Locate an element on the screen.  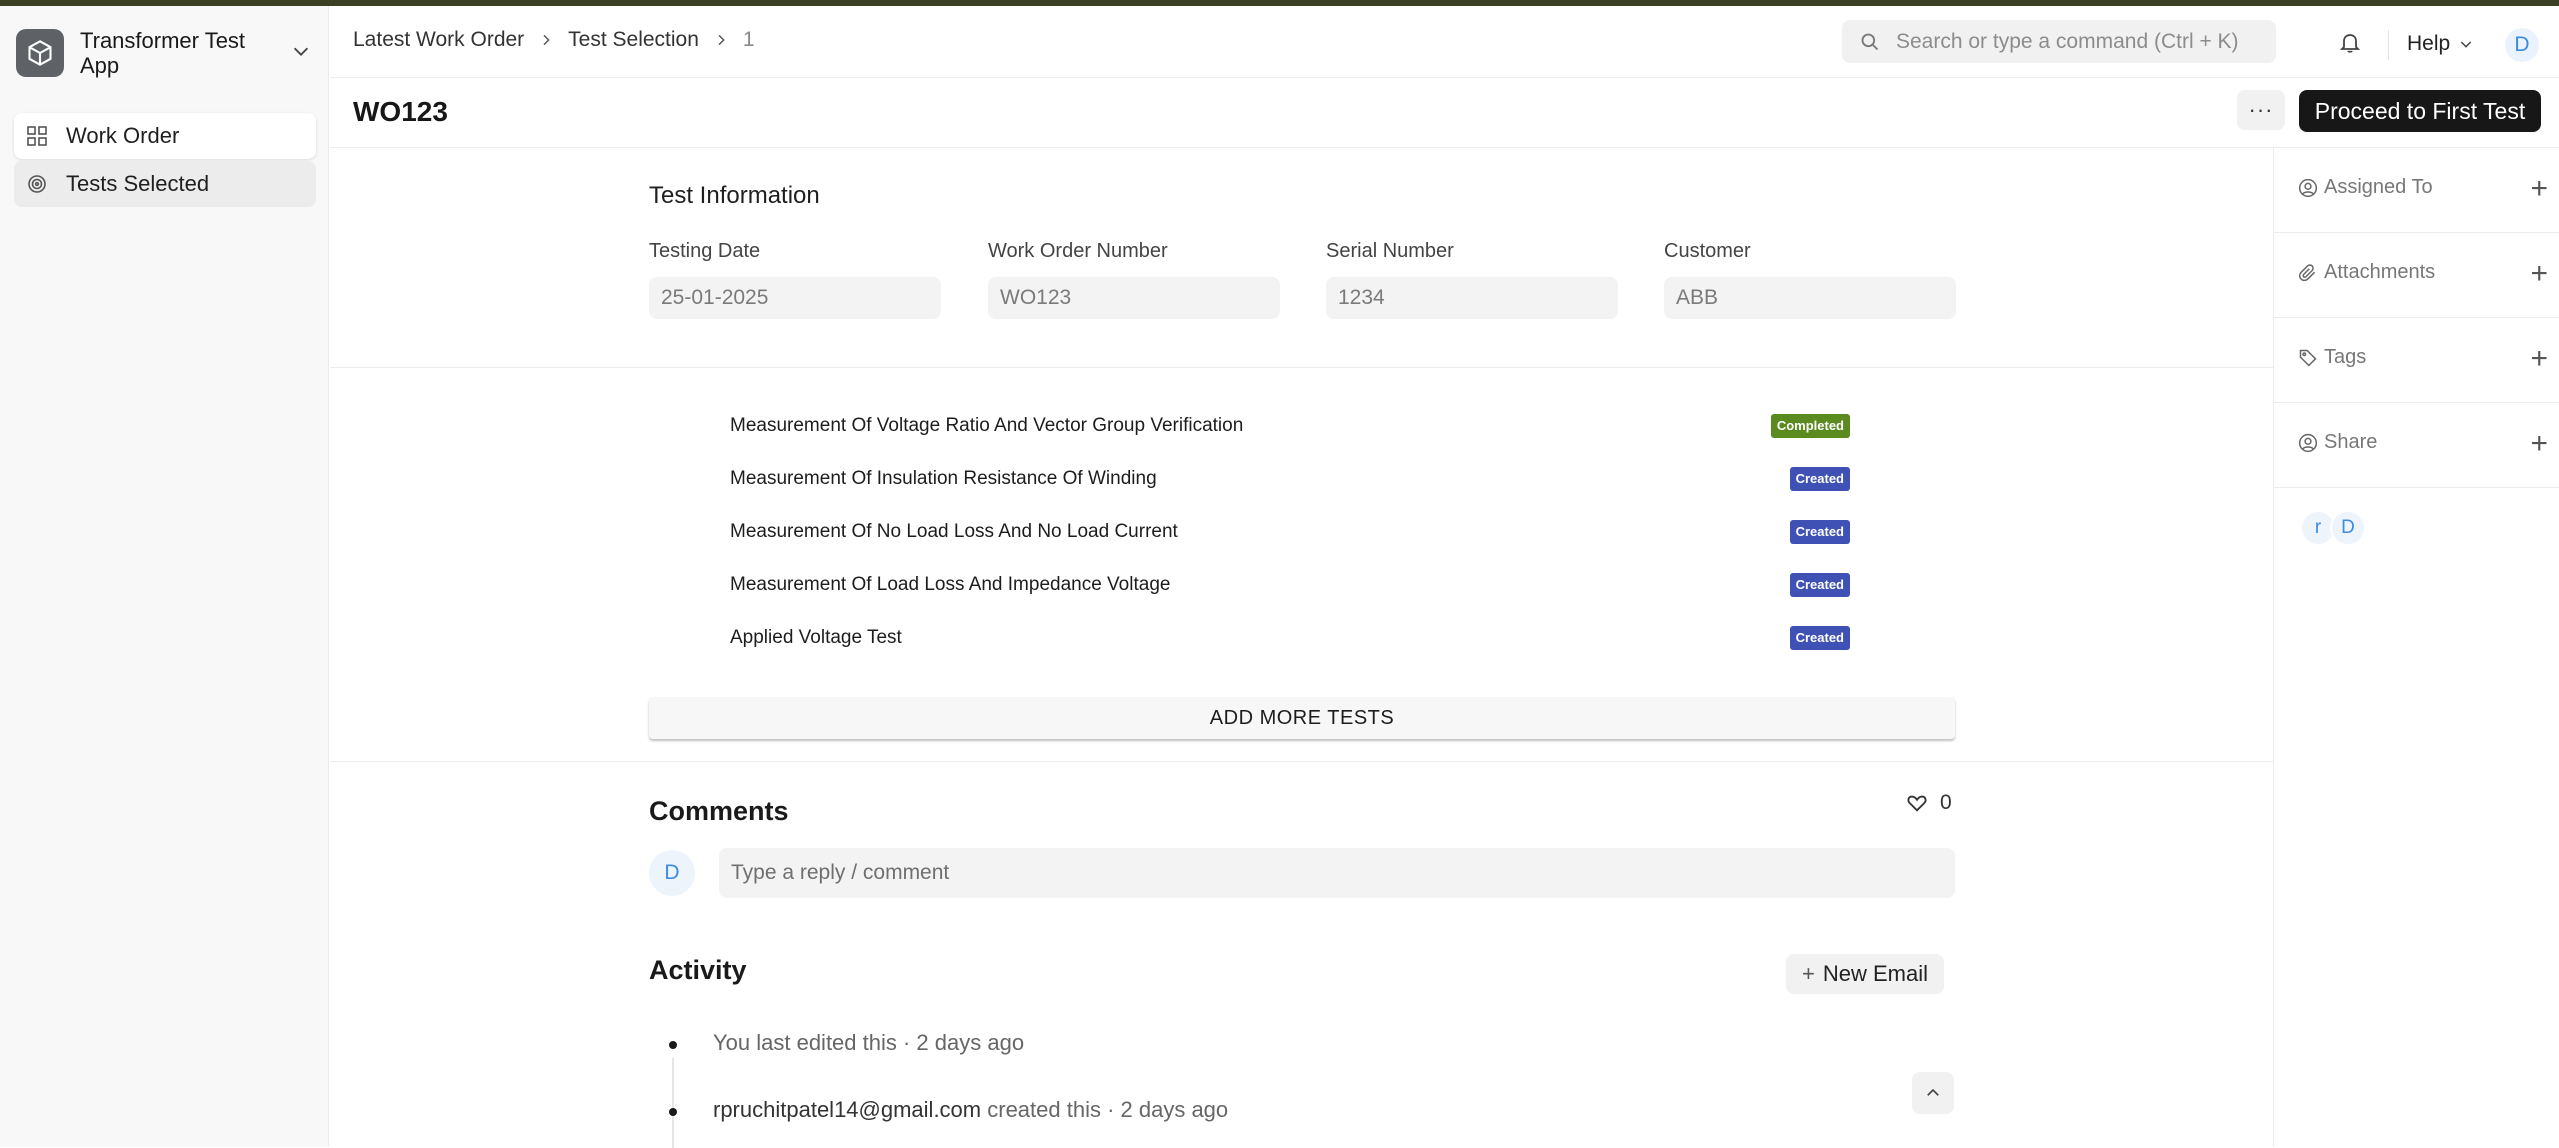
add-share-button: + is located at coordinates (2539, 444).